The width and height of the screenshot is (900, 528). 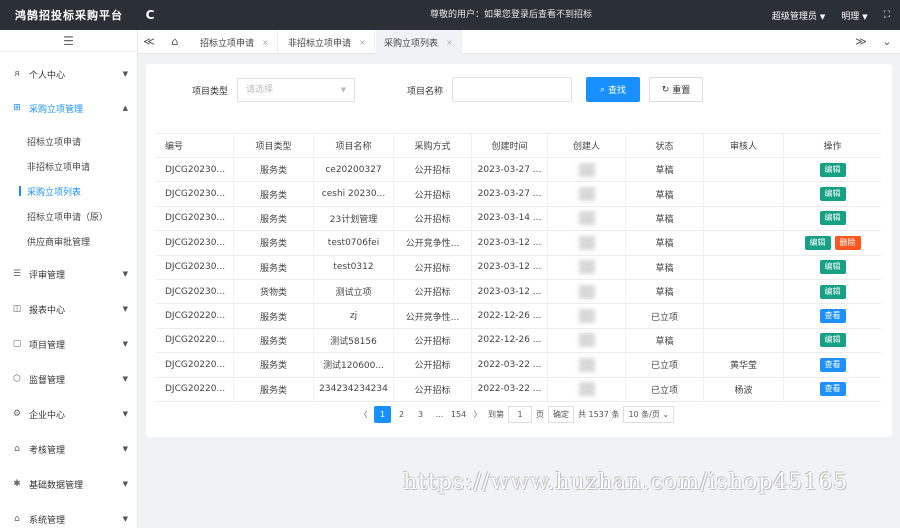 What do you see at coordinates (420, 414) in the screenshot?
I see `page-number: 3` at bounding box center [420, 414].